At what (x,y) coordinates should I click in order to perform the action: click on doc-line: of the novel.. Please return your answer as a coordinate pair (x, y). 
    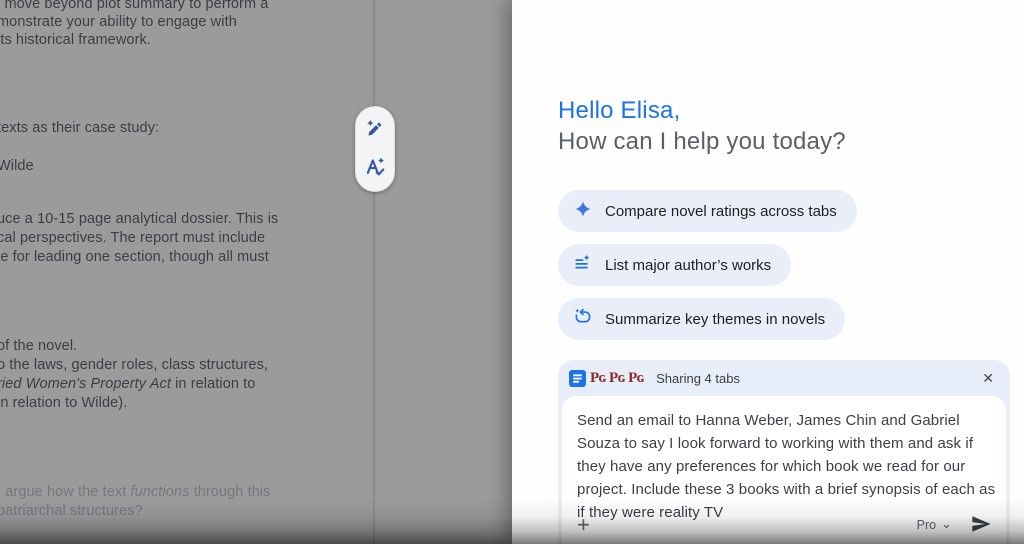
    Looking at the image, I should click on (39, 346).